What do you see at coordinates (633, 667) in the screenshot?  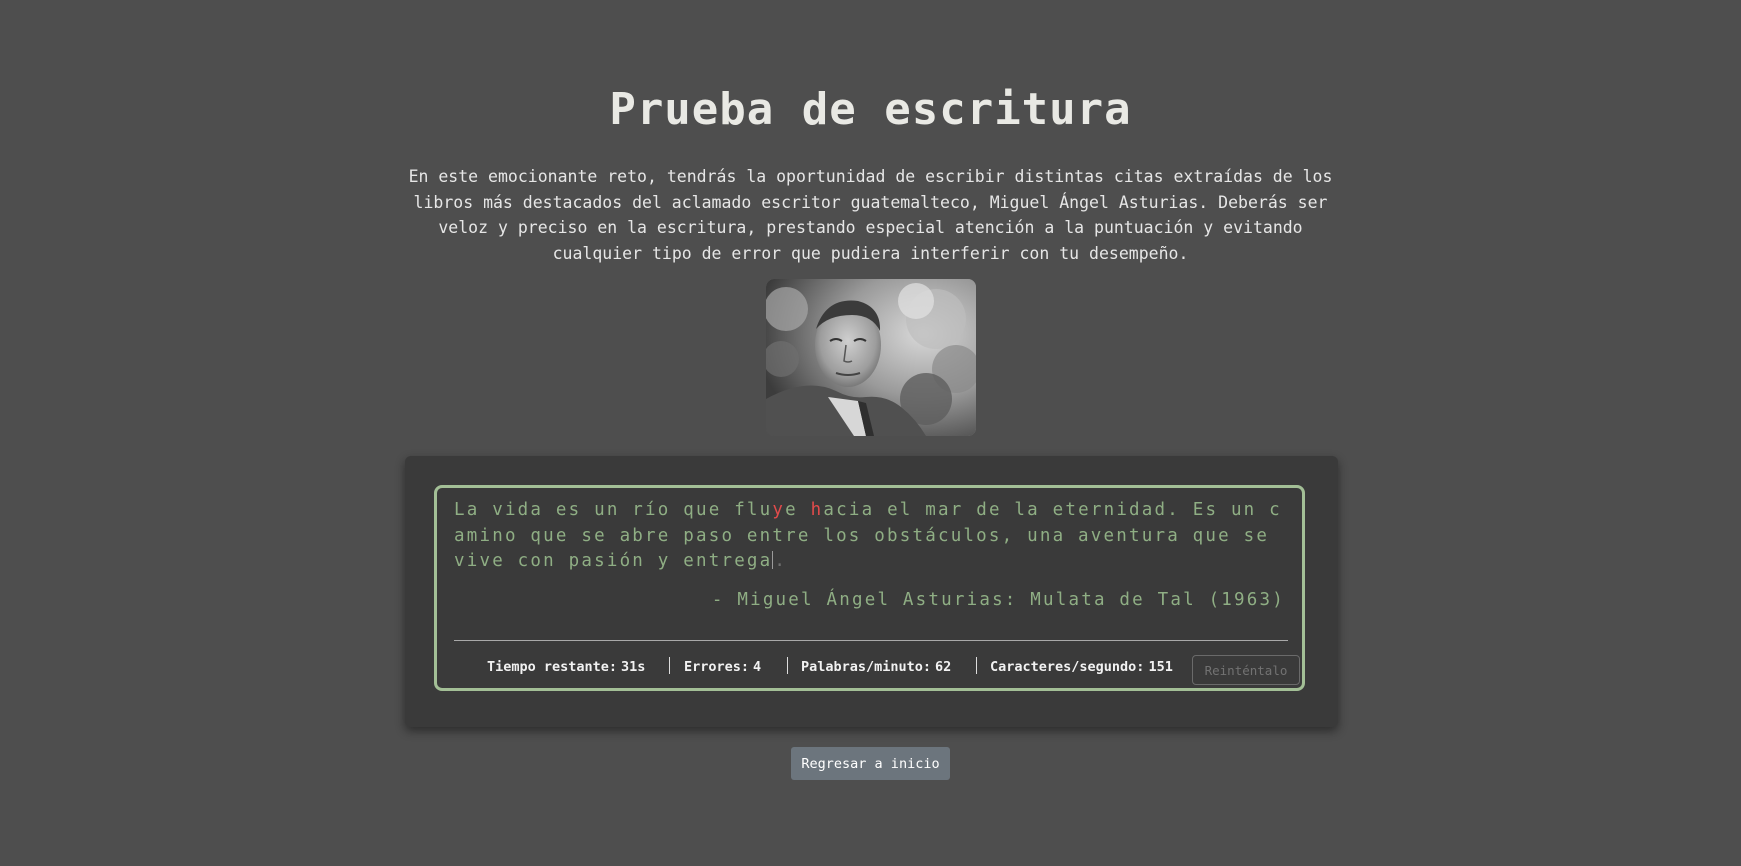 I see `stat-value: 31s` at bounding box center [633, 667].